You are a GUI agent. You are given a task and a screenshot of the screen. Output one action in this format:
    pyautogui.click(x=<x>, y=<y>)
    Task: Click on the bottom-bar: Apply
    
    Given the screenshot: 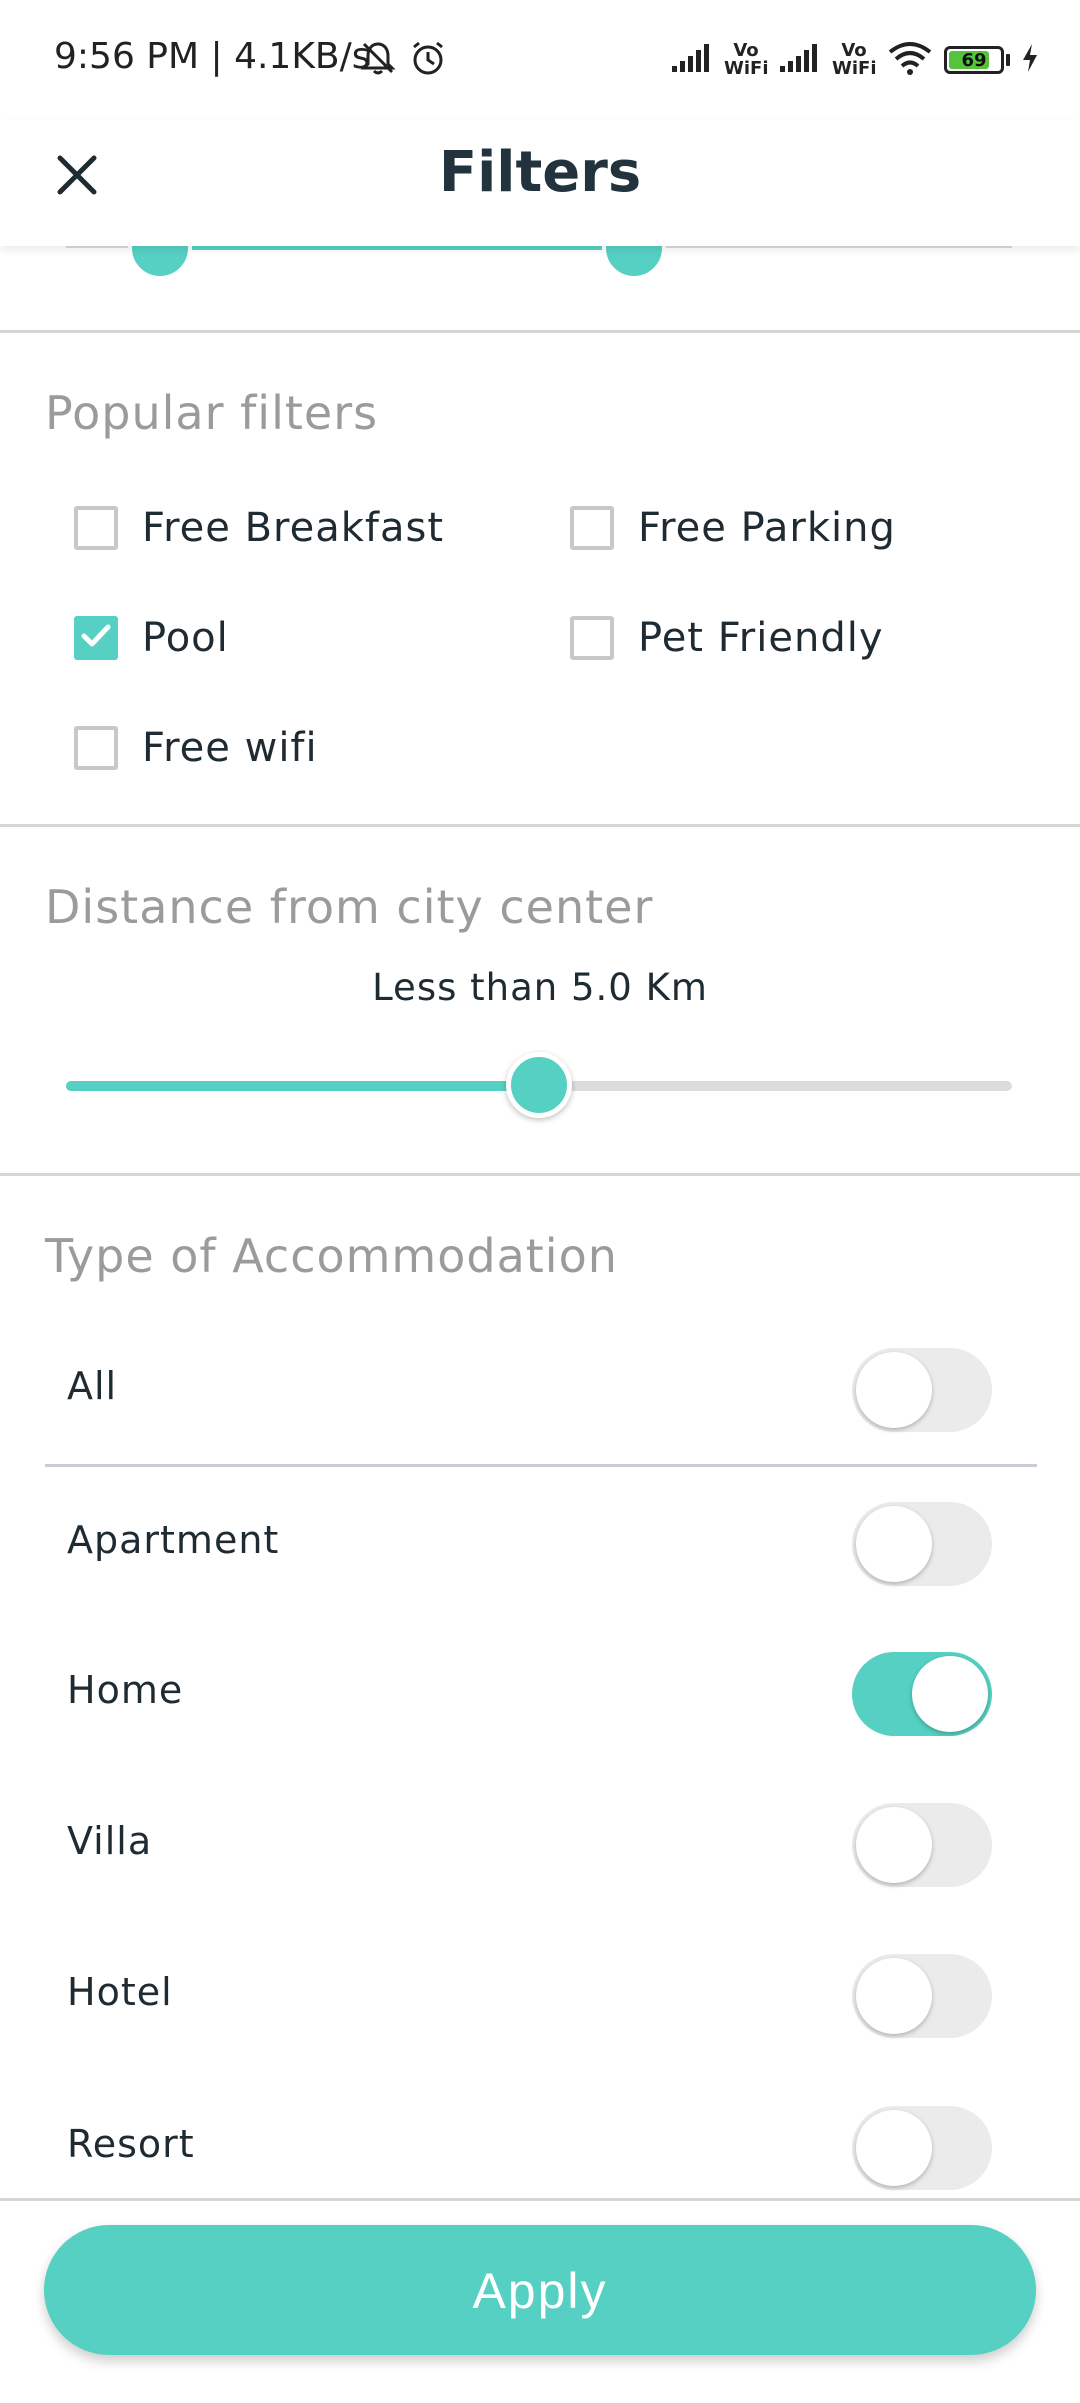 What is the action you would take?
    pyautogui.click(x=540, y=2300)
    